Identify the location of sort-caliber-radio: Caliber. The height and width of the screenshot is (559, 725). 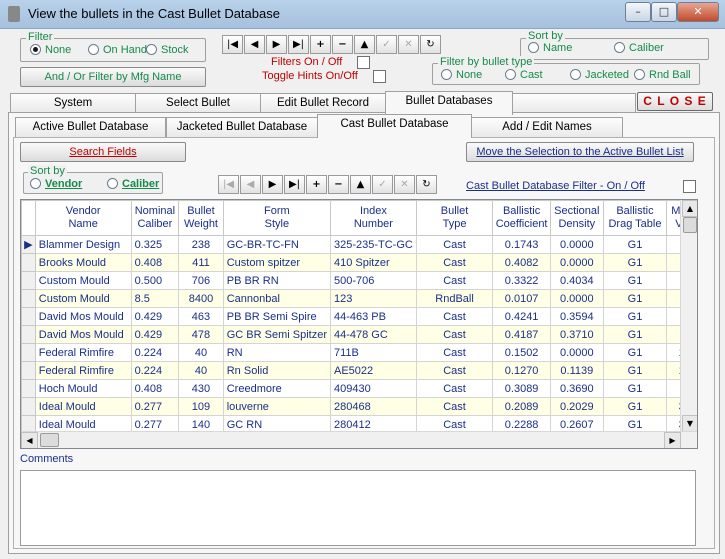
(639, 47).